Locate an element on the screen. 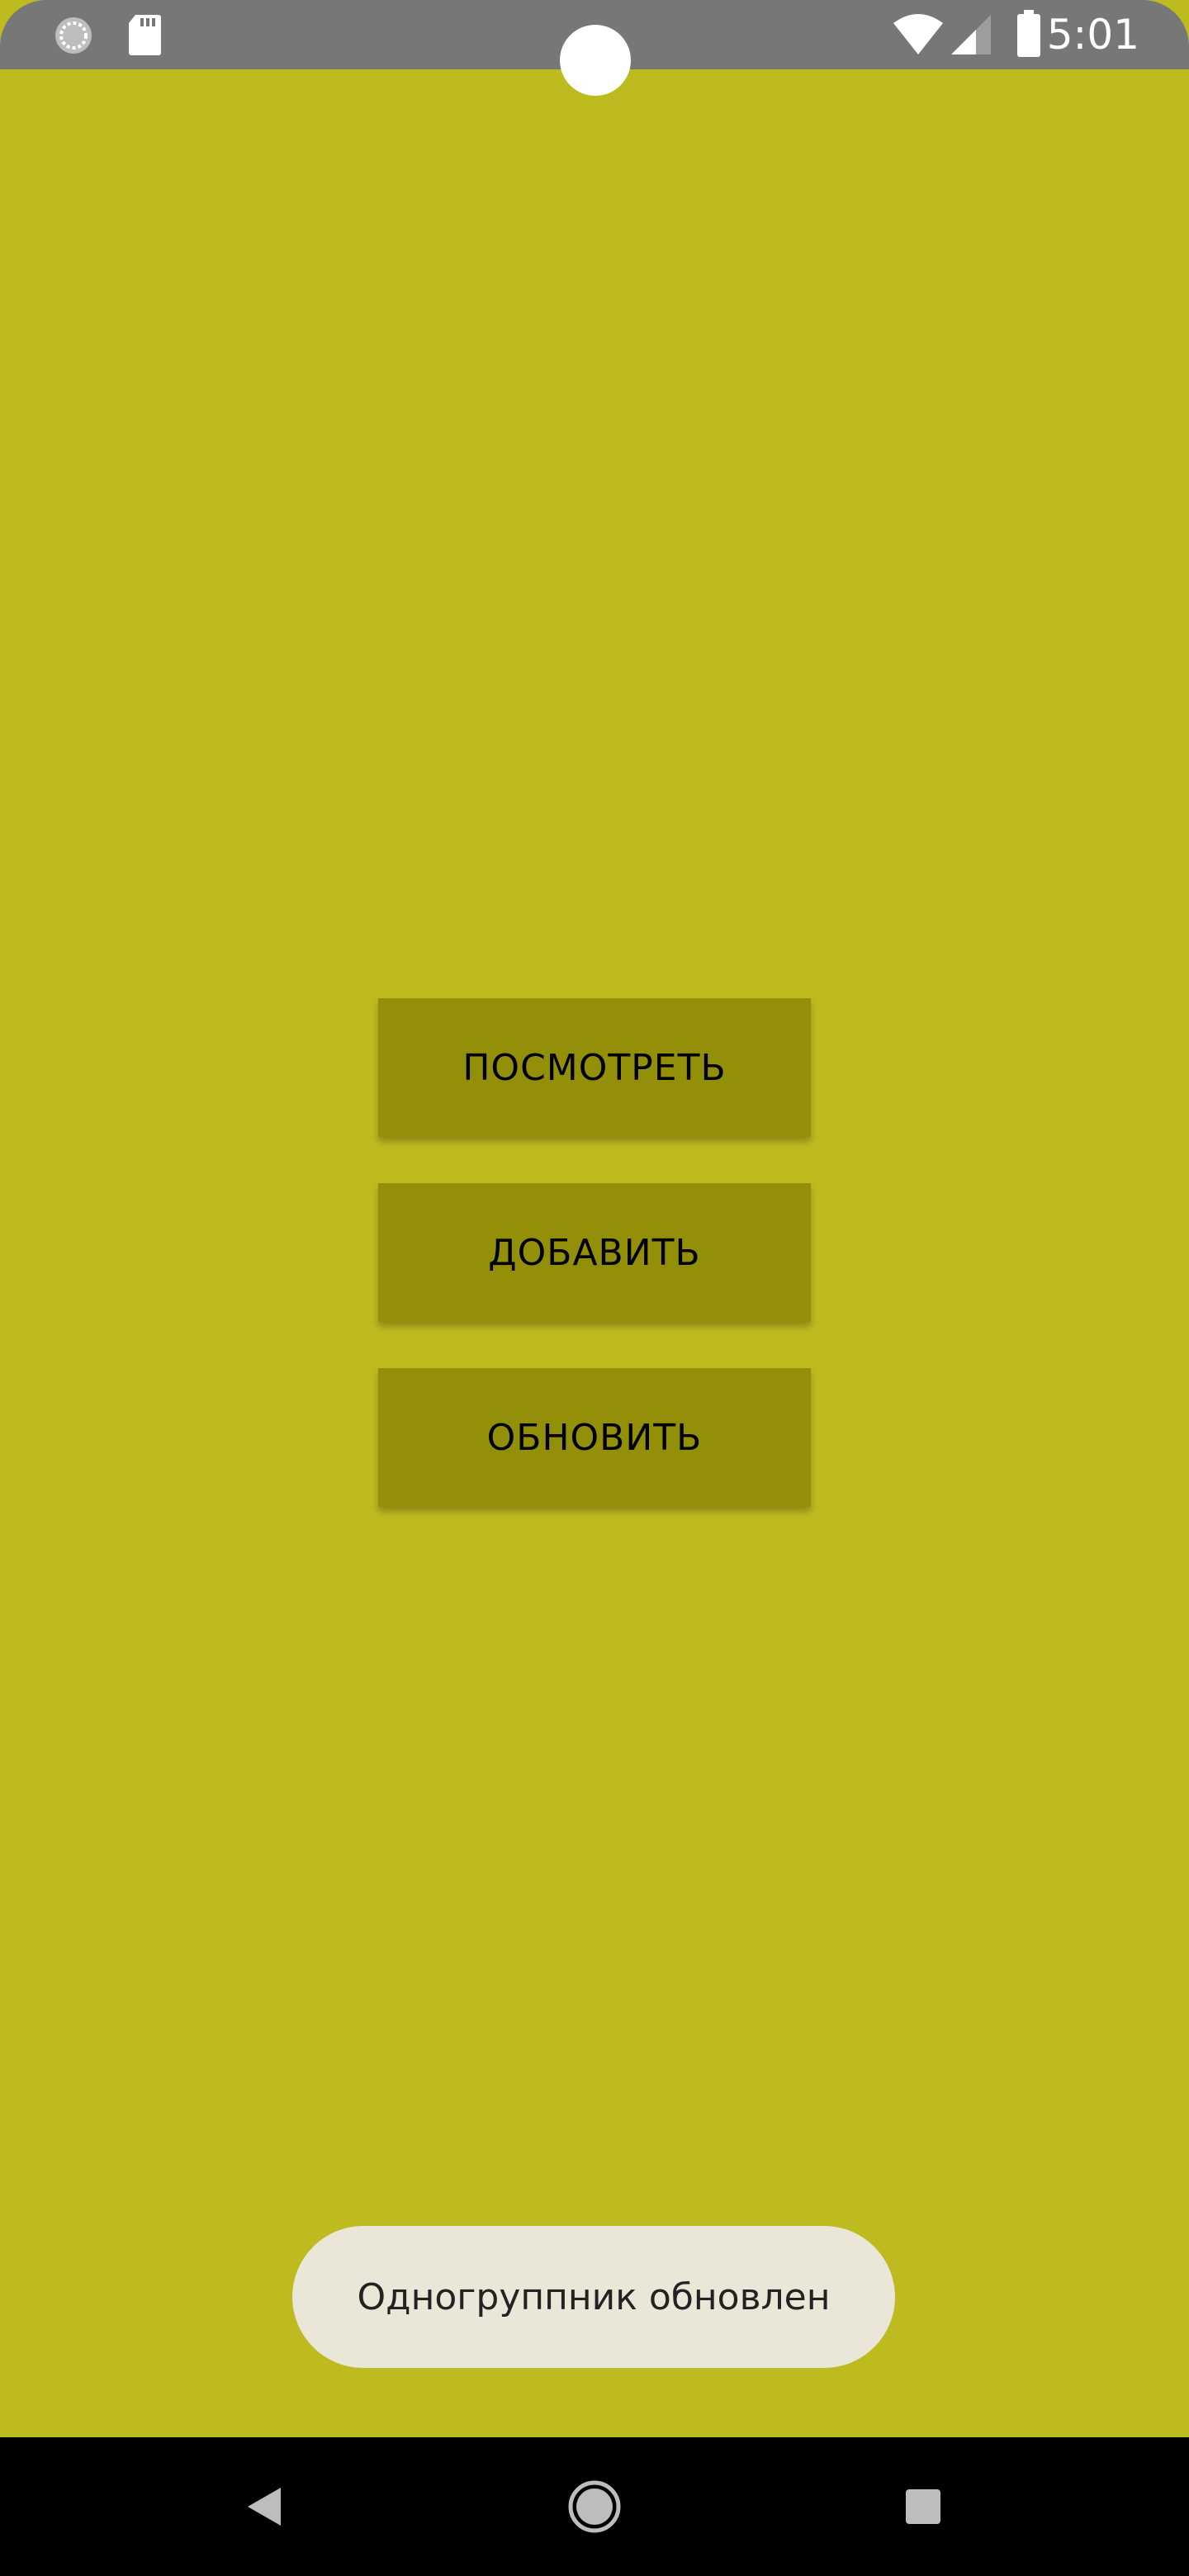 Image resolution: width=1189 pixels, height=2576 pixels. recents-button is located at coordinates (923, 2506).